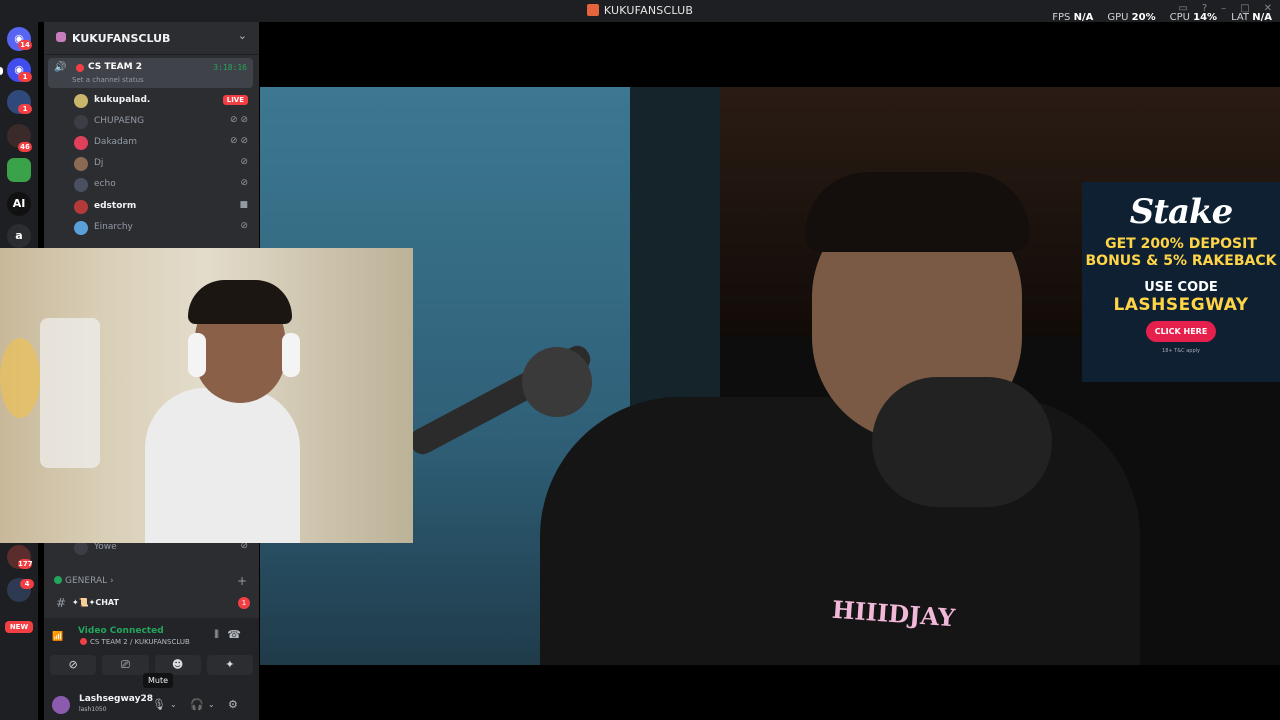  Describe the element at coordinates (197, 355) in the screenshot. I see `headphones-left` at that location.